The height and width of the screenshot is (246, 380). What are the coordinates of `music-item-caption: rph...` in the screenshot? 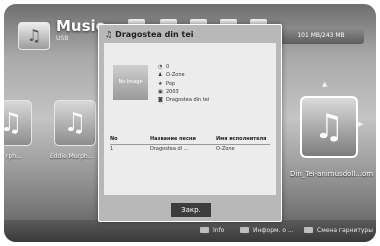 It's located at (14, 156).